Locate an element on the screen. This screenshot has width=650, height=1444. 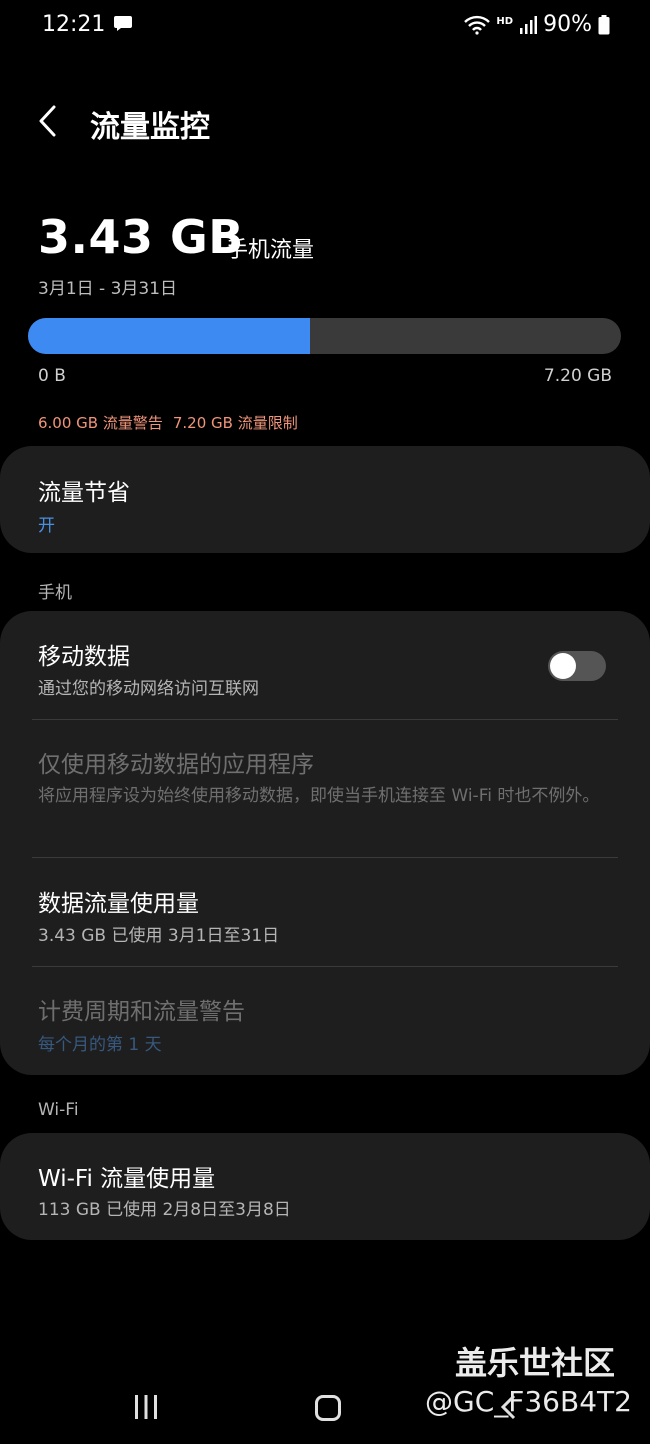
home-icon is located at coordinates (328, 1408).